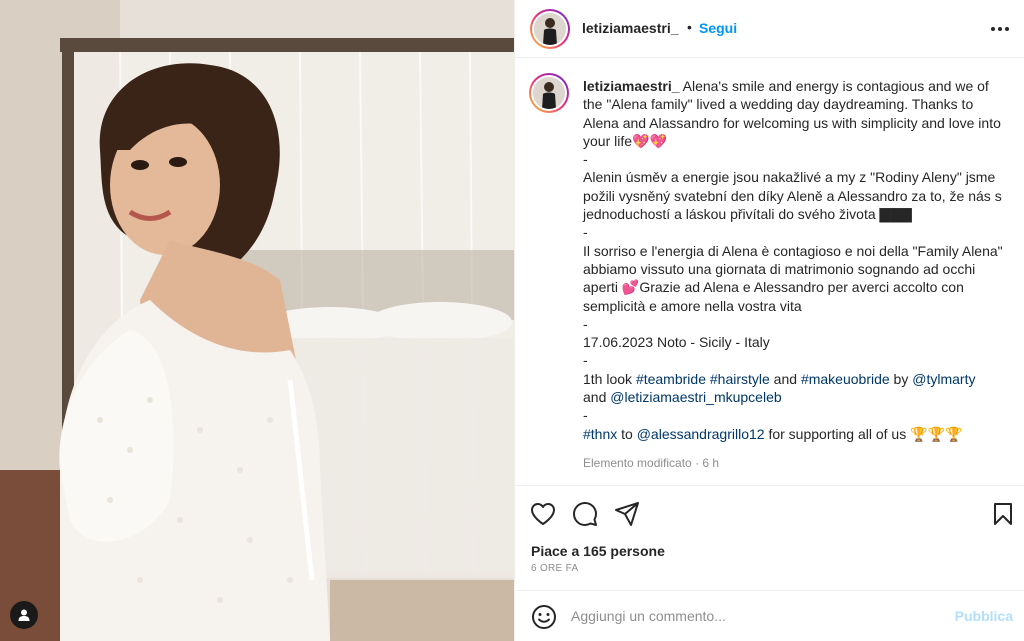 This screenshot has height=641, width=1024. I want to click on post-header: letiziamaestri_ • Segui, so click(769, 29).